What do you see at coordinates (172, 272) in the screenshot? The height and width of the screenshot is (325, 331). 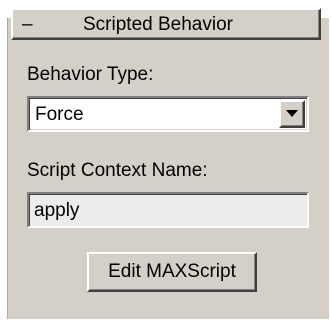 I see `edit-maxscript-button: Edit MAXScript` at bounding box center [172, 272].